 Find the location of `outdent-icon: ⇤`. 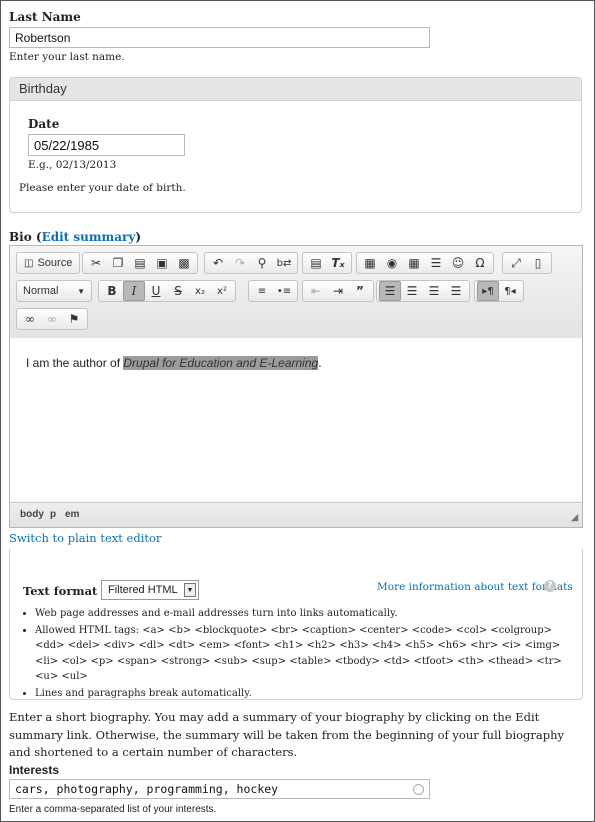

outdent-icon: ⇤ is located at coordinates (316, 291).